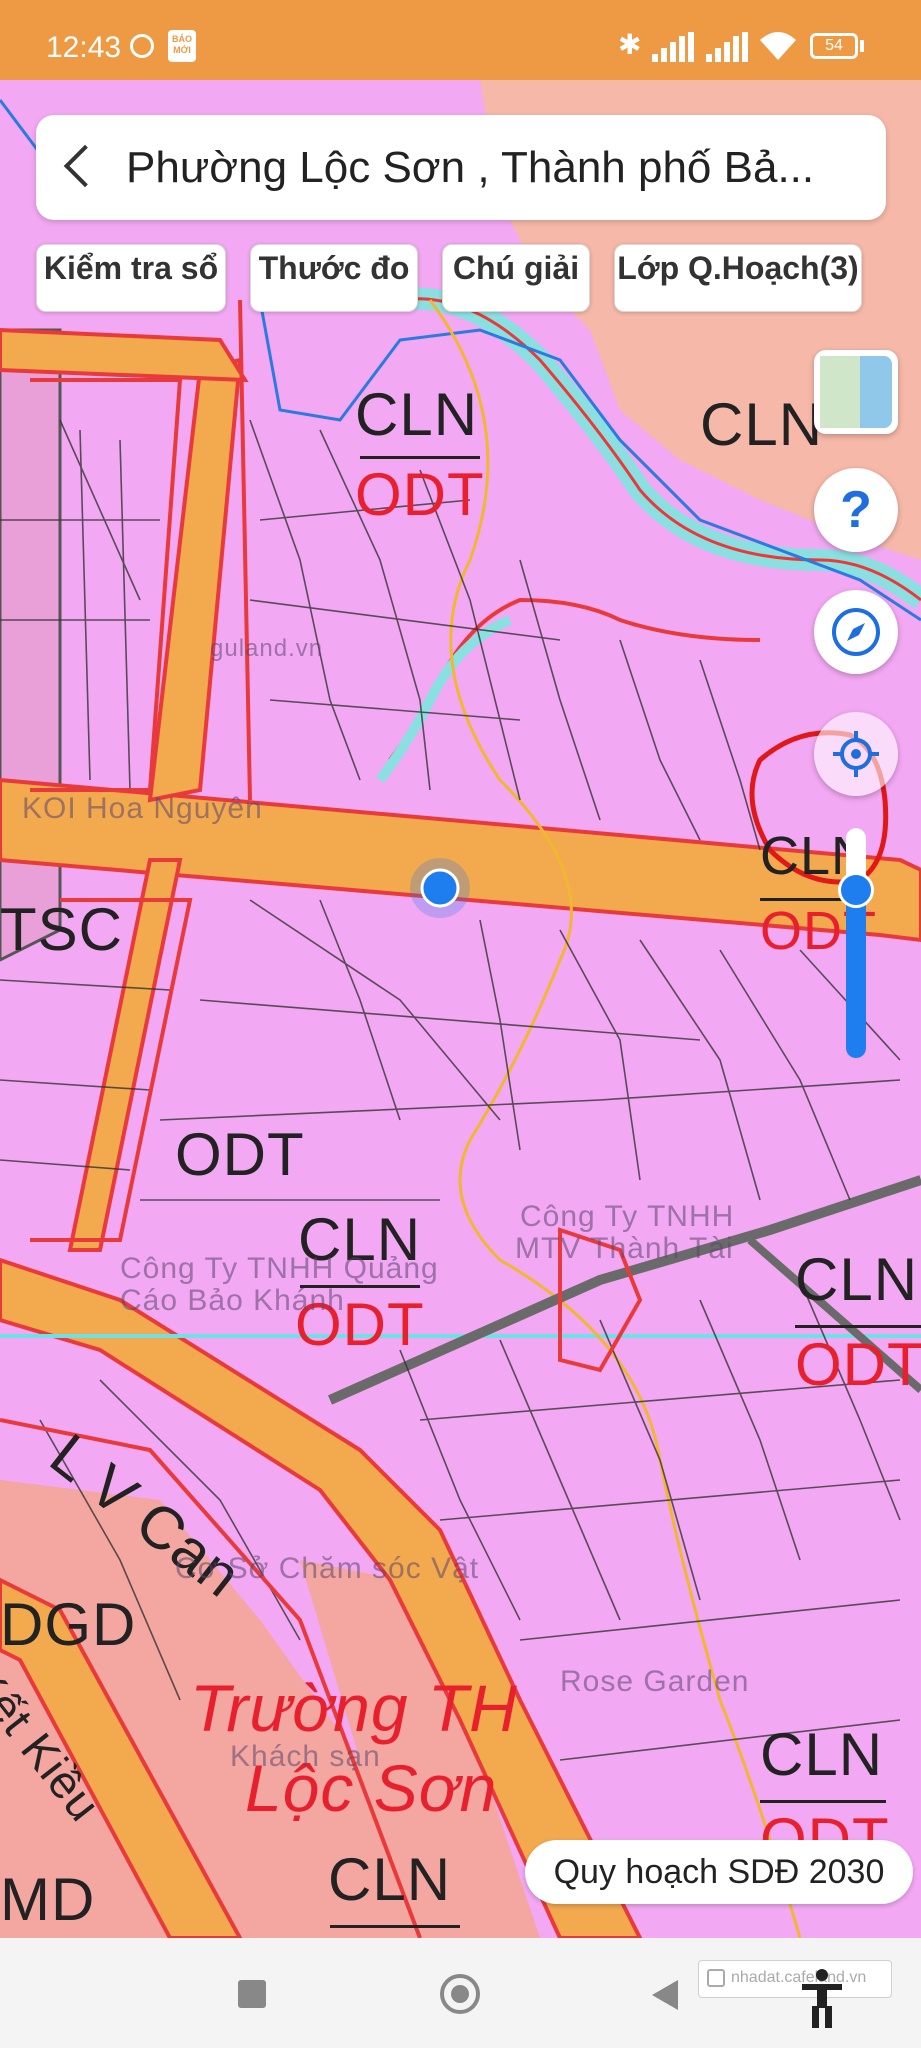 This screenshot has width=921, height=2048. What do you see at coordinates (267, 648) in the screenshot?
I see `map-watermark: guland.vn` at bounding box center [267, 648].